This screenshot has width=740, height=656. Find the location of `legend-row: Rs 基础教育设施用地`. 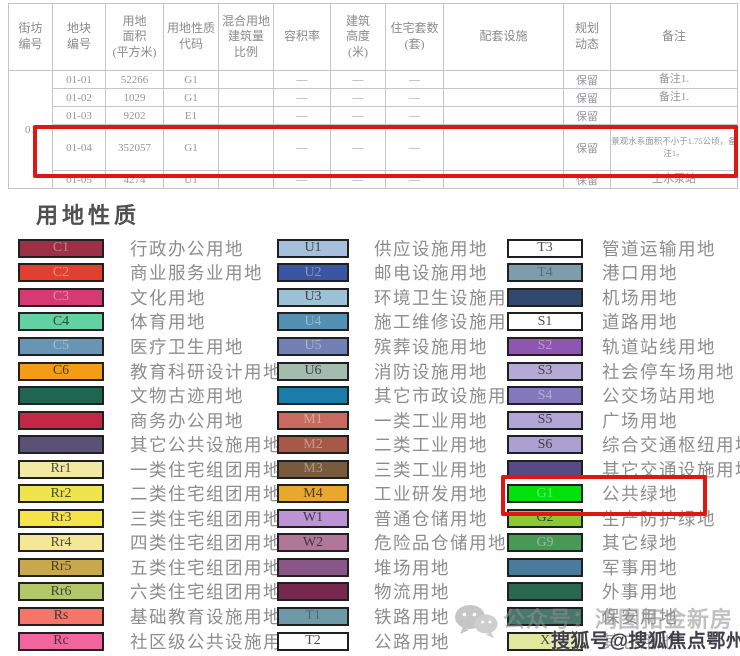

legend-row: Rs 基础教育设施用地 is located at coordinates (159, 616).